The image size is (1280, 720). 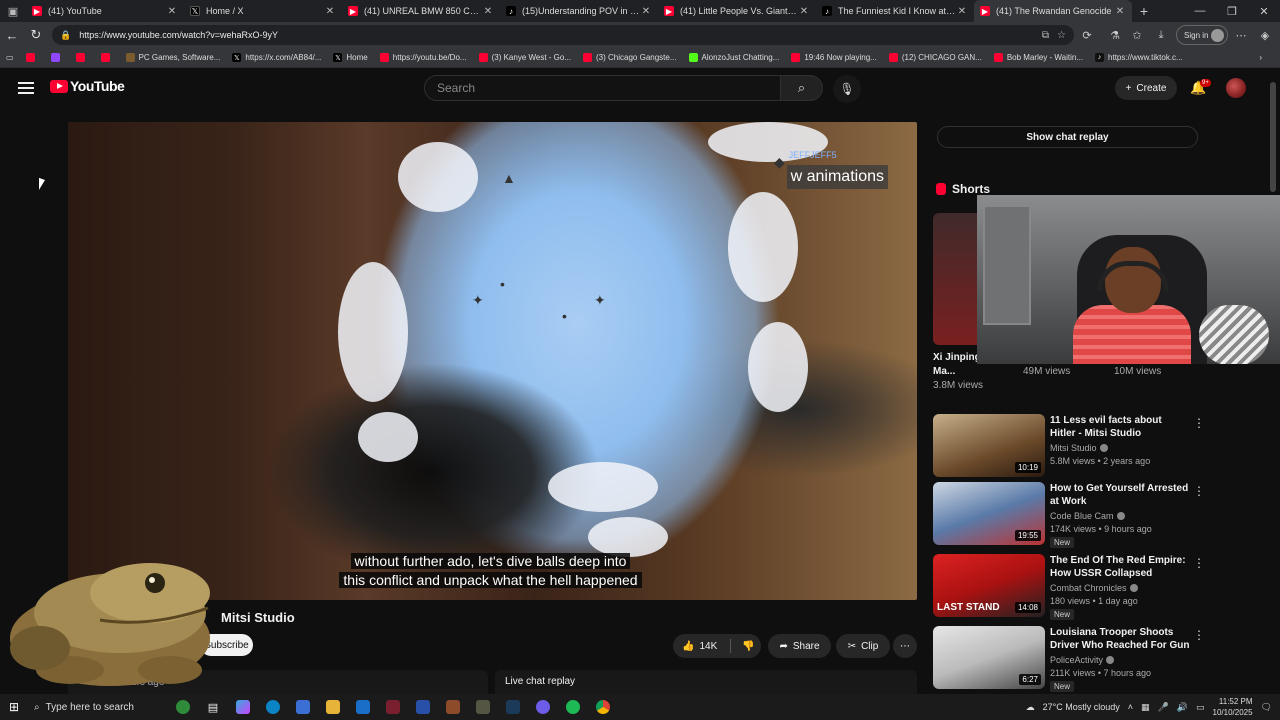 What do you see at coordinates (13, 11) in the screenshot?
I see `tab-actions-icon: ▣` at bounding box center [13, 11].